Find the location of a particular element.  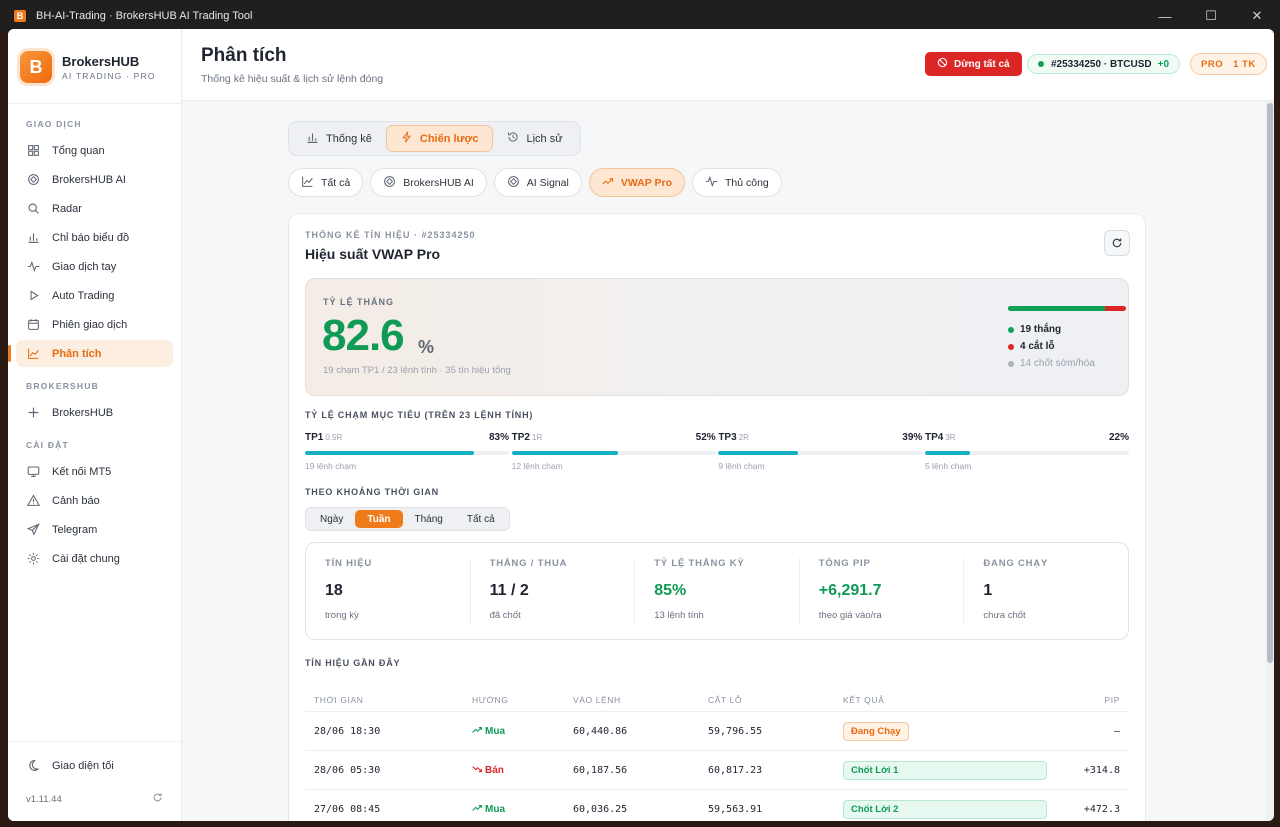

target-tp1: TP1 0.5R 83% 19 lệnh chạm is located at coordinates (407, 451).